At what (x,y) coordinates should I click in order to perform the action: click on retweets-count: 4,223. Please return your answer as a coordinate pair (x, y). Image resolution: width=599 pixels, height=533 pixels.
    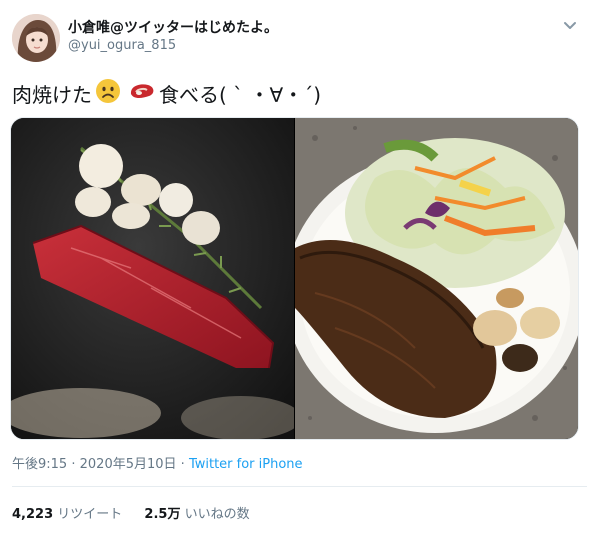
    Looking at the image, I should click on (33, 514).